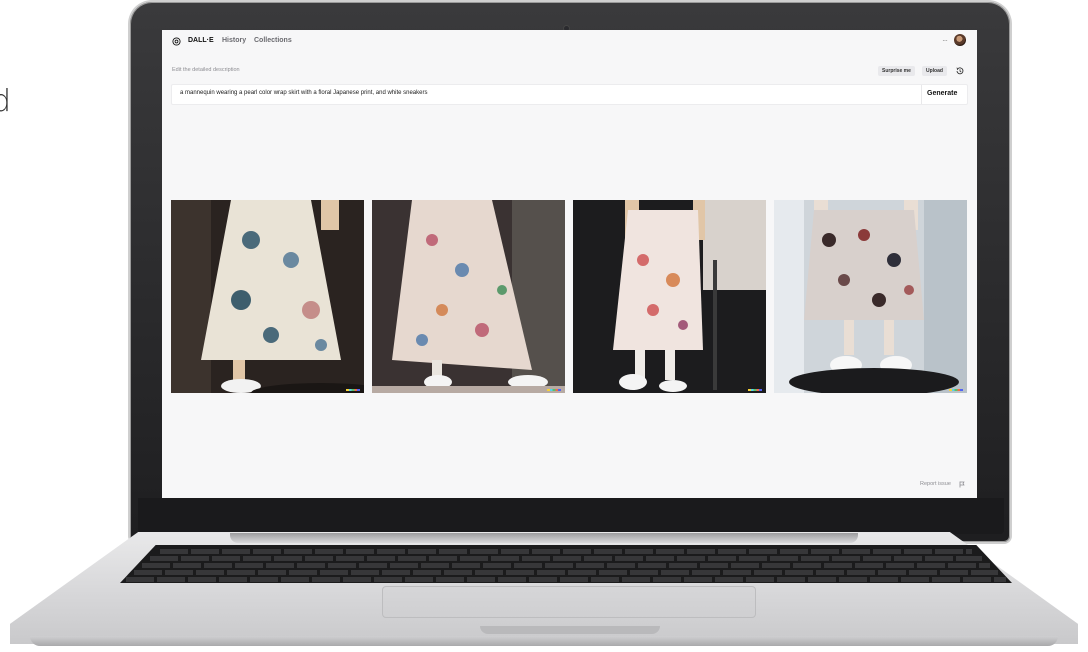 The width and height of the screenshot is (1088, 652). What do you see at coordinates (569, 602) in the screenshot?
I see `trackpad` at bounding box center [569, 602].